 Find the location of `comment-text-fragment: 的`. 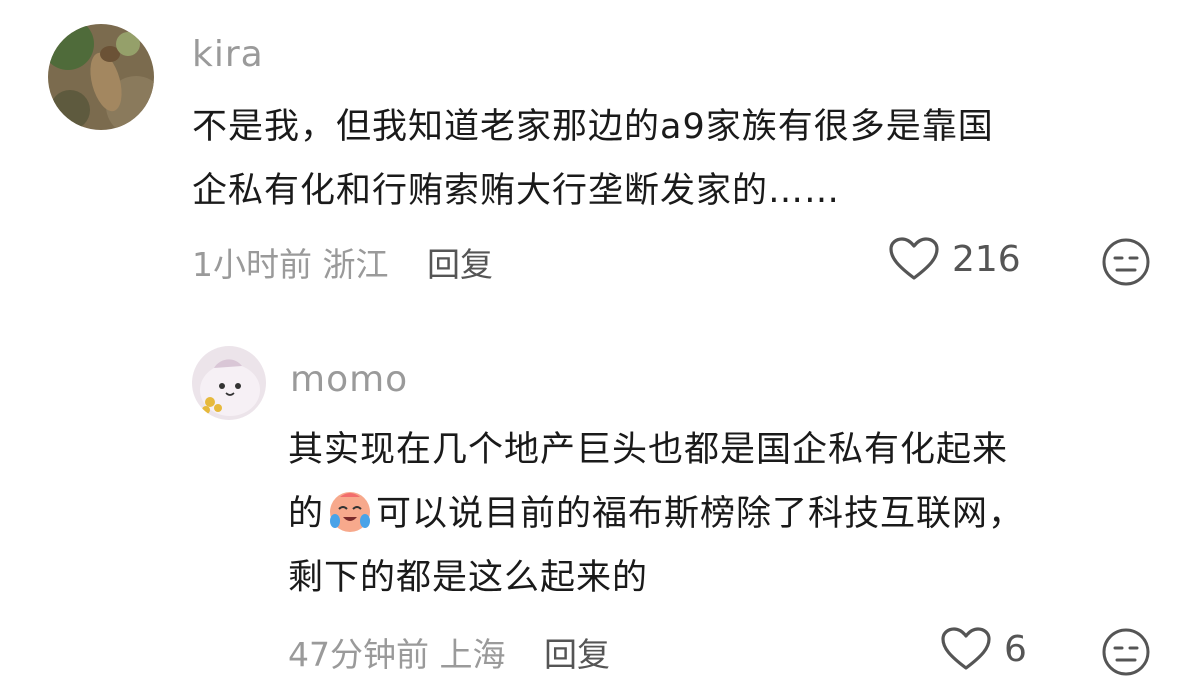

comment-text-fragment: 的 is located at coordinates (306, 514).